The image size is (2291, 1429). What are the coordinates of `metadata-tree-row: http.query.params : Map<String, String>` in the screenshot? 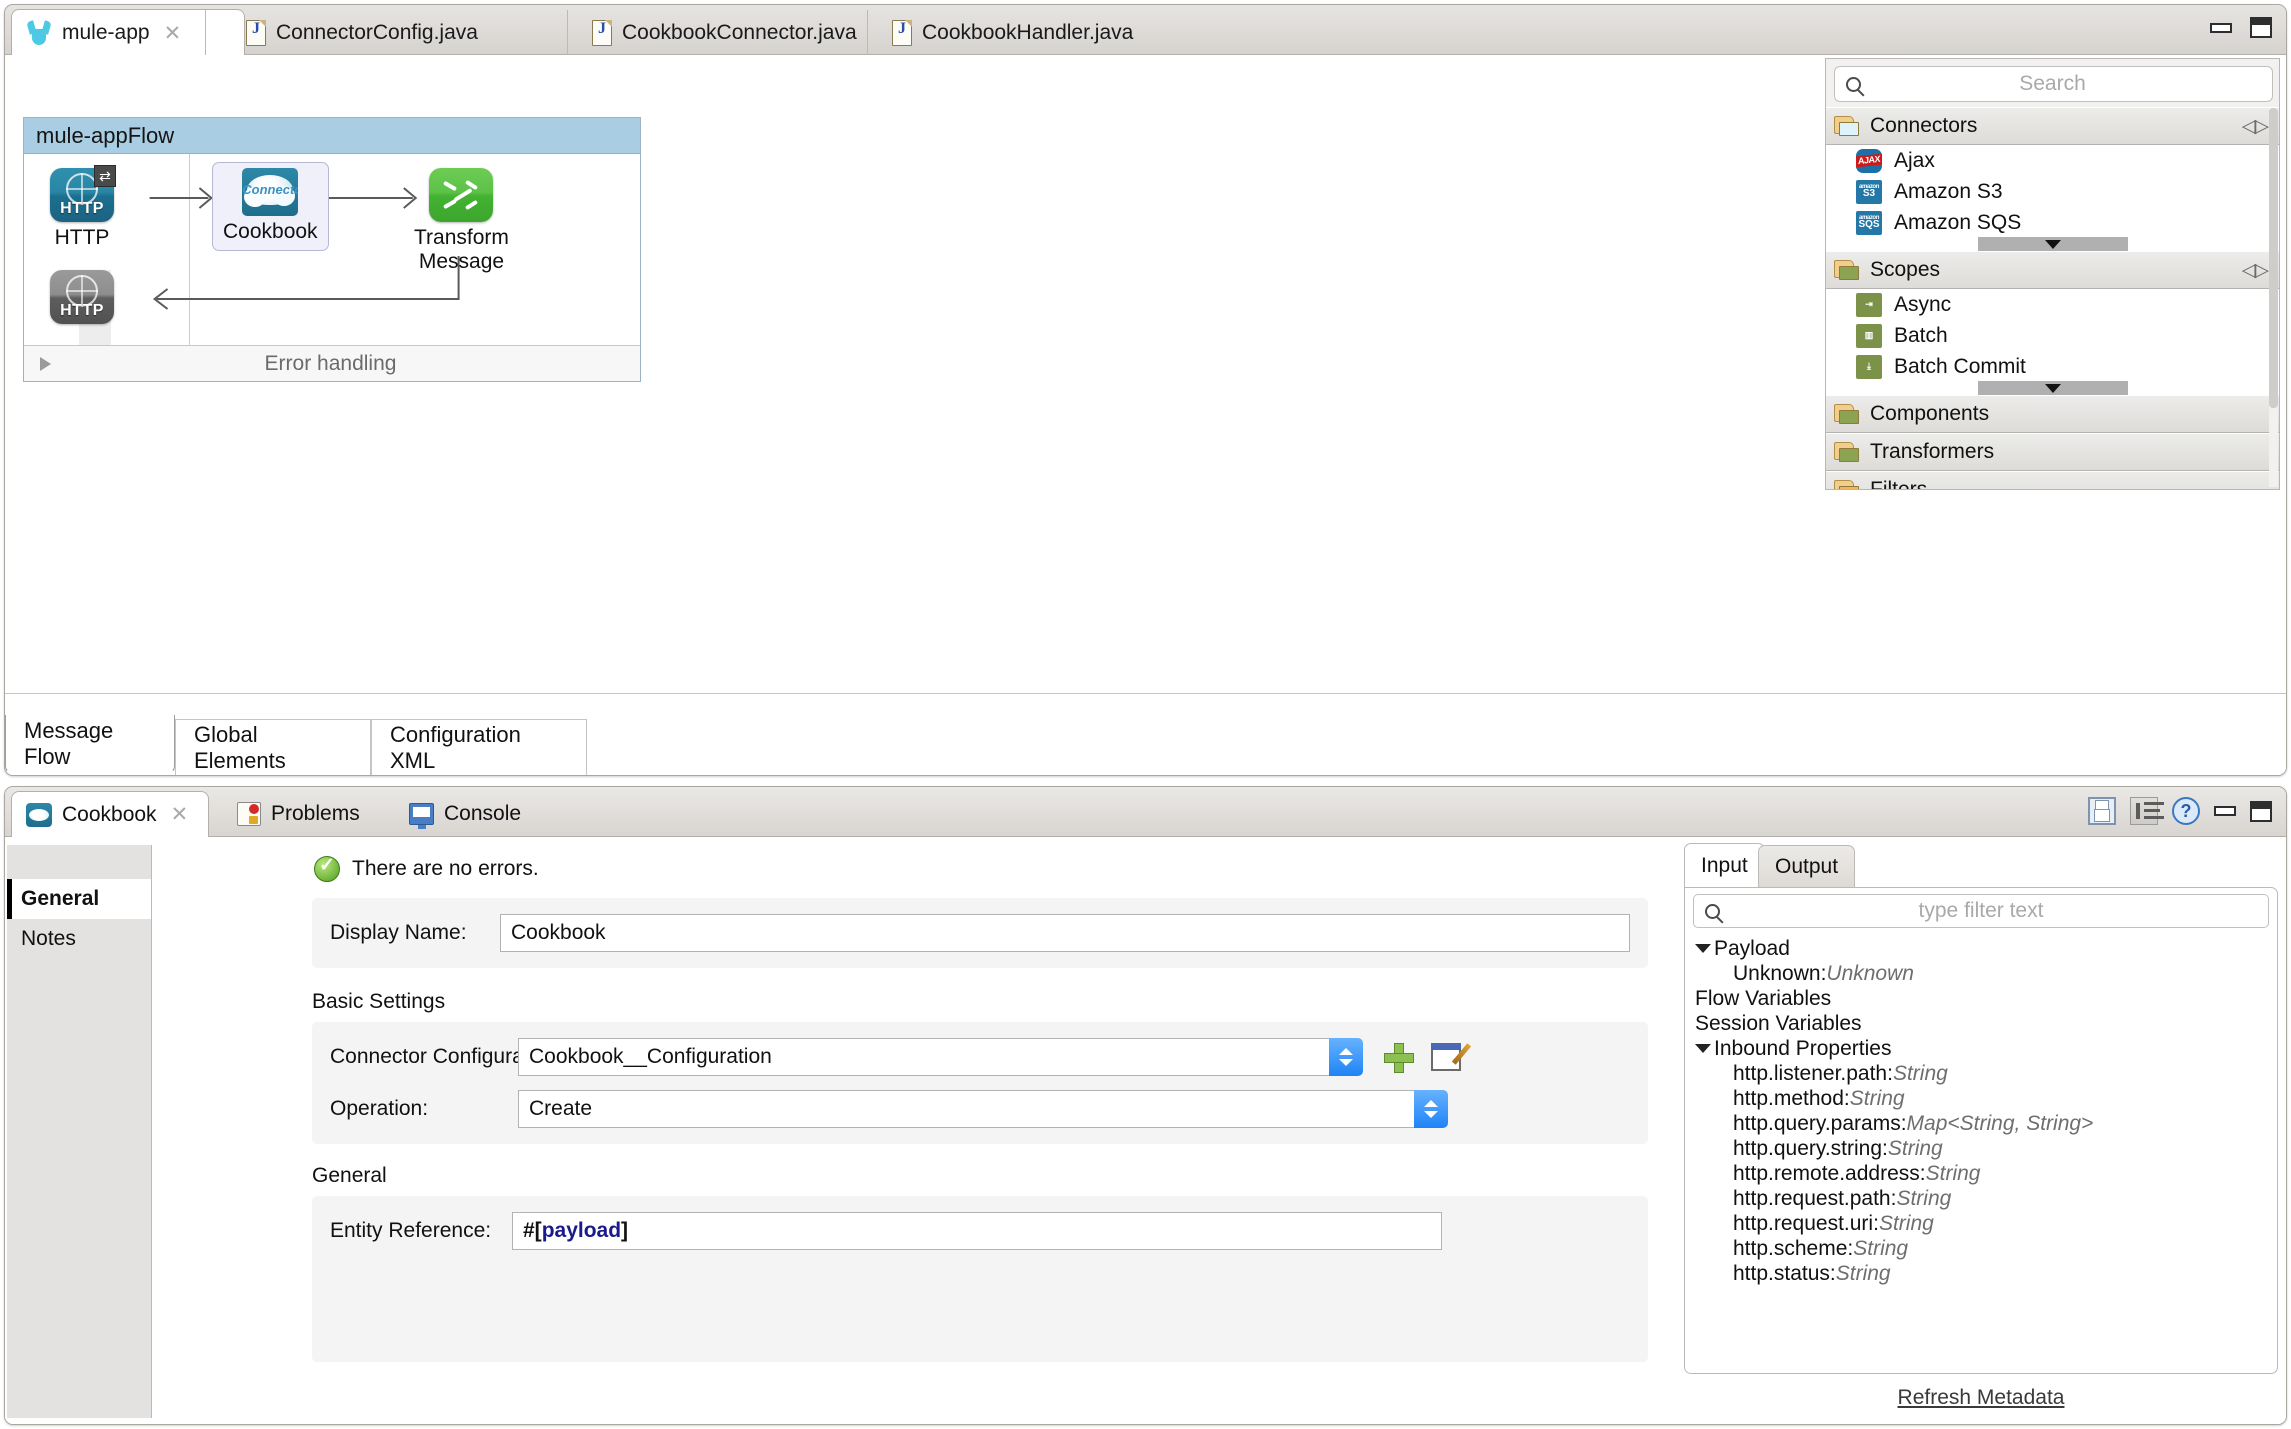 It's located at (1981, 1123).